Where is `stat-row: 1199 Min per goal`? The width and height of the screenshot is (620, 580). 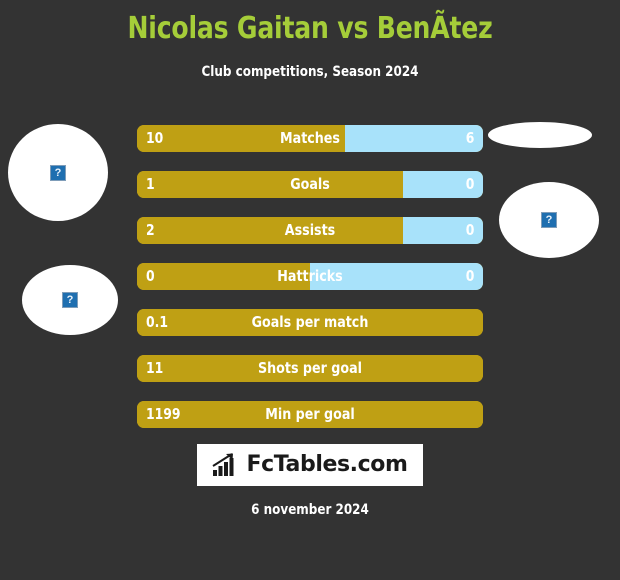
stat-row: 1199 Min per goal is located at coordinates (310, 414).